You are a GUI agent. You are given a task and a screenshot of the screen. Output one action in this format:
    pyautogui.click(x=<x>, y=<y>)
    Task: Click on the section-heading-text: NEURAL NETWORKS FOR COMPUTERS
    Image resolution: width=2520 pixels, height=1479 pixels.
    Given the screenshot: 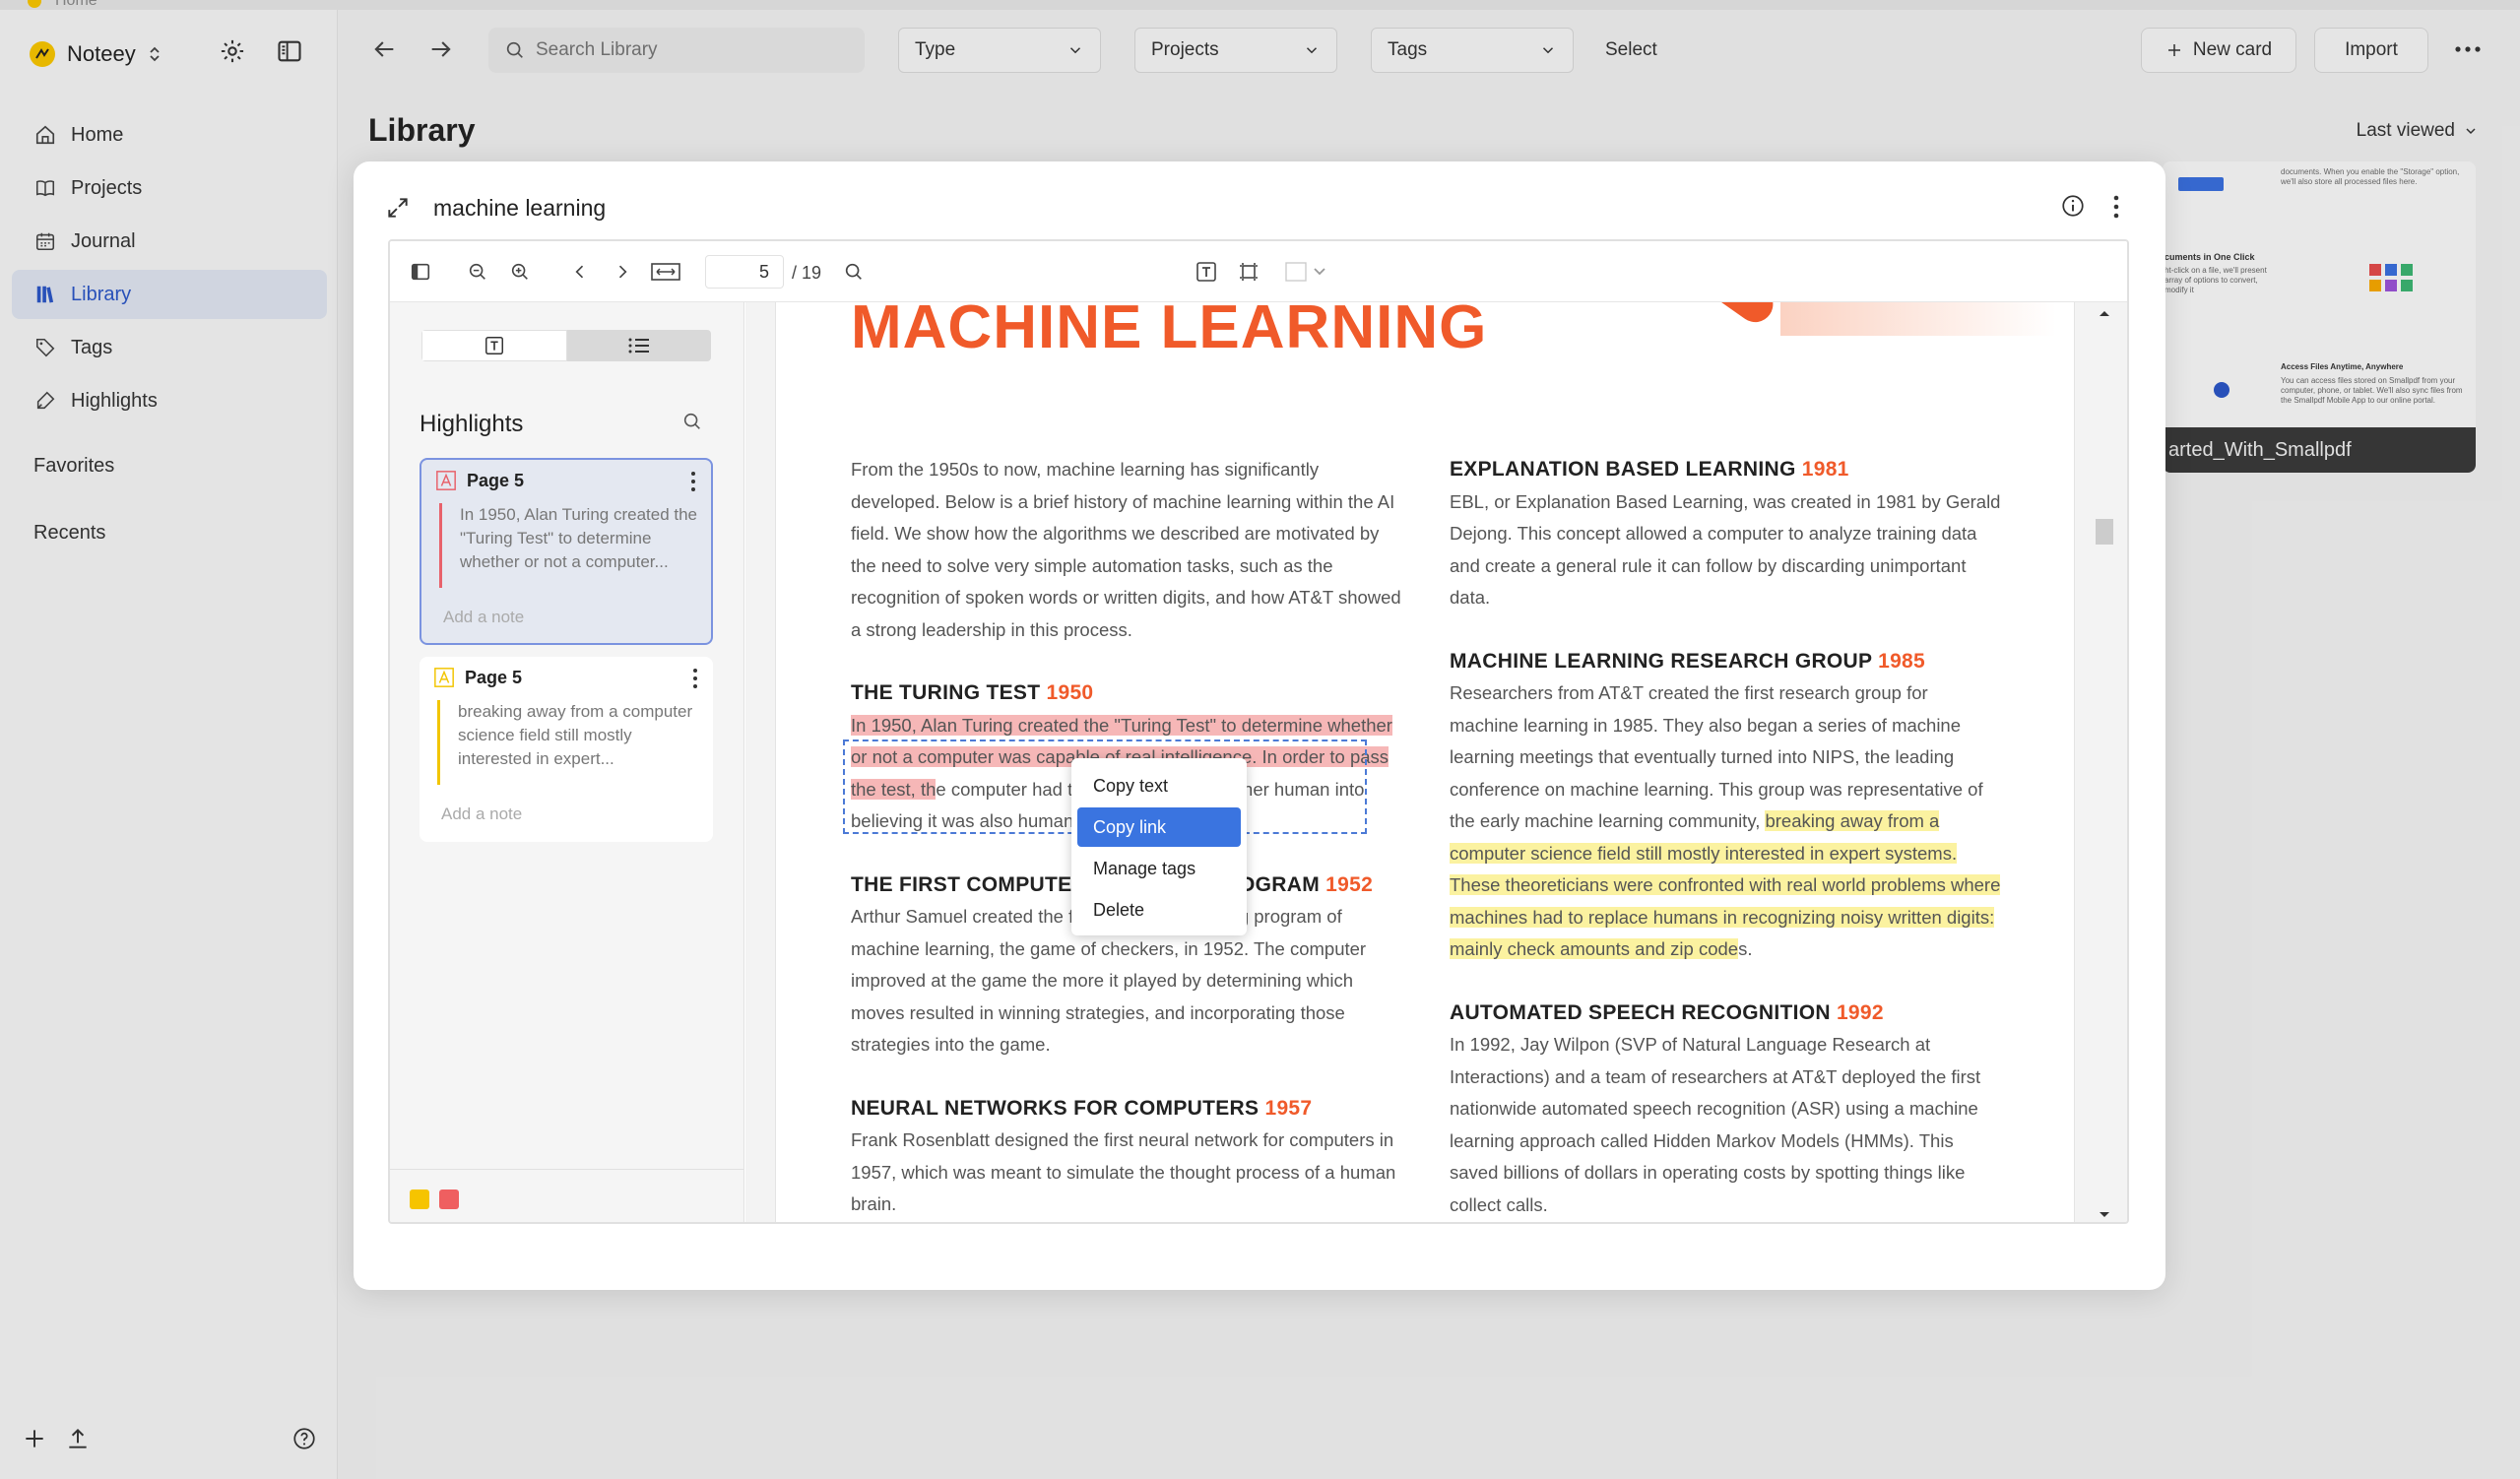 What is the action you would take?
    pyautogui.click(x=1055, y=1108)
    